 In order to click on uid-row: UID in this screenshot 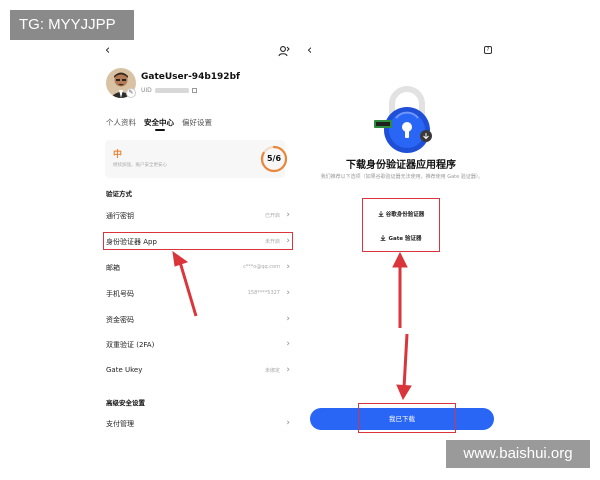, I will do `click(169, 90)`.